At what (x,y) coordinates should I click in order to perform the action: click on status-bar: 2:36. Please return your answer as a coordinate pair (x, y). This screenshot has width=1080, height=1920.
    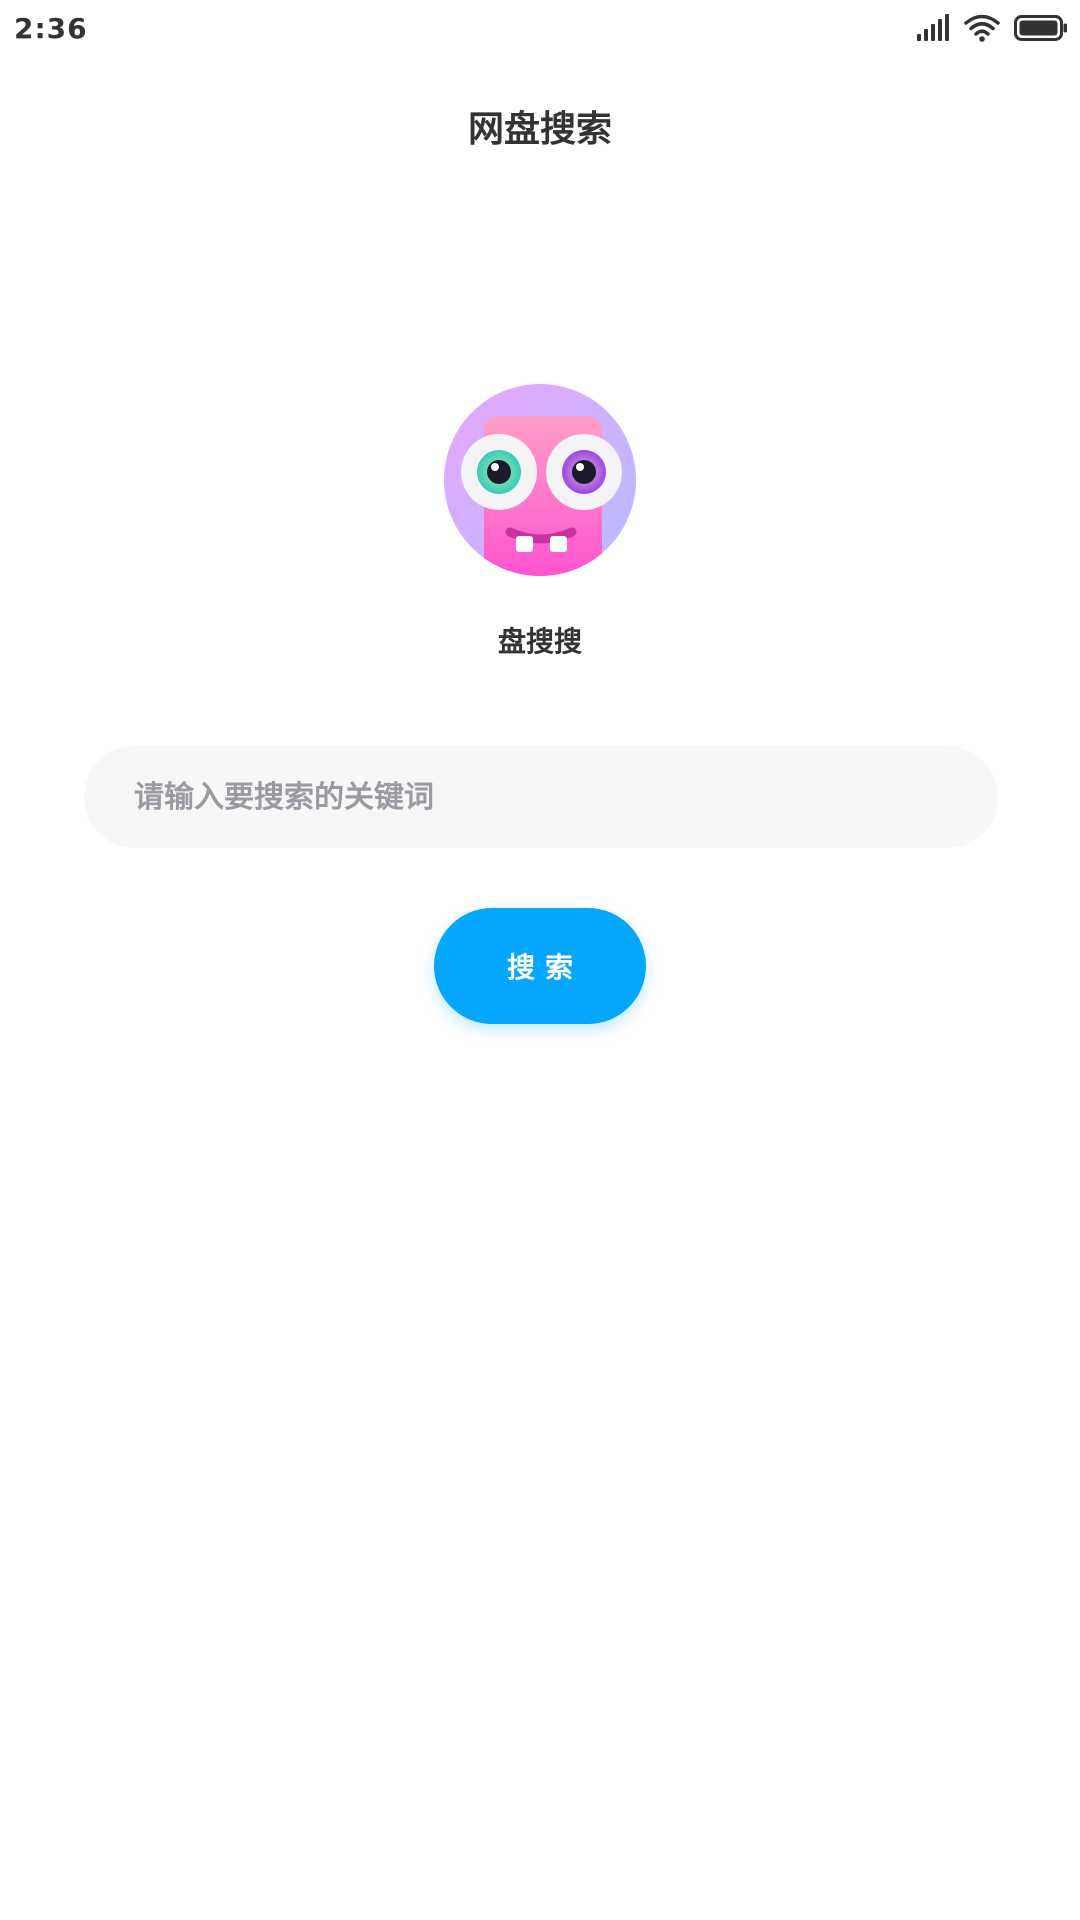
    Looking at the image, I should click on (540, 30).